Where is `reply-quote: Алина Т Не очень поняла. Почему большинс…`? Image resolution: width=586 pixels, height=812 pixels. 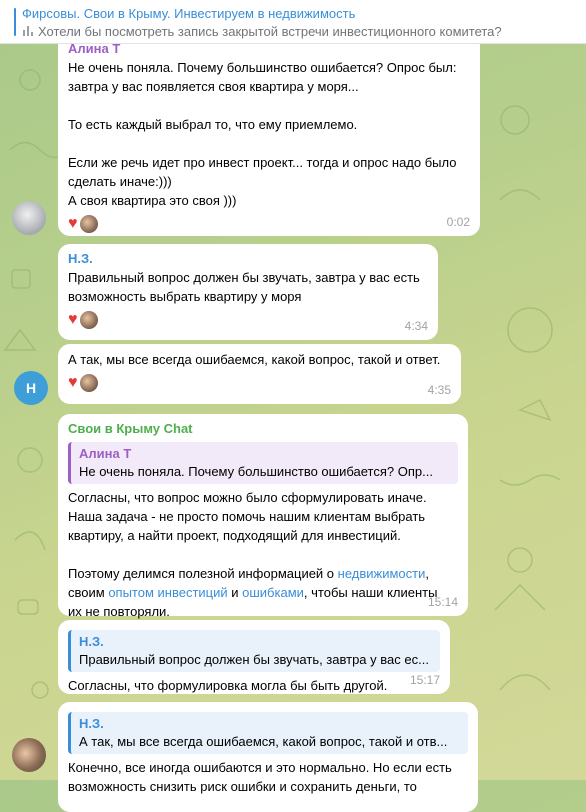
reply-quote: Алина Т Не очень поняла. Почему большинс… is located at coordinates (263, 463).